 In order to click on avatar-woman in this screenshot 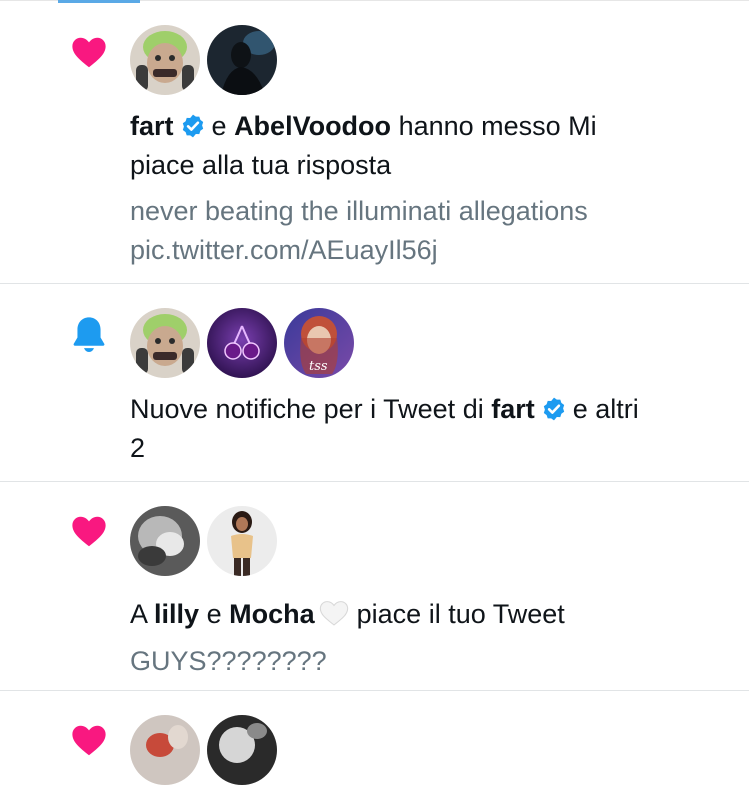, I will do `click(242, 541)`.